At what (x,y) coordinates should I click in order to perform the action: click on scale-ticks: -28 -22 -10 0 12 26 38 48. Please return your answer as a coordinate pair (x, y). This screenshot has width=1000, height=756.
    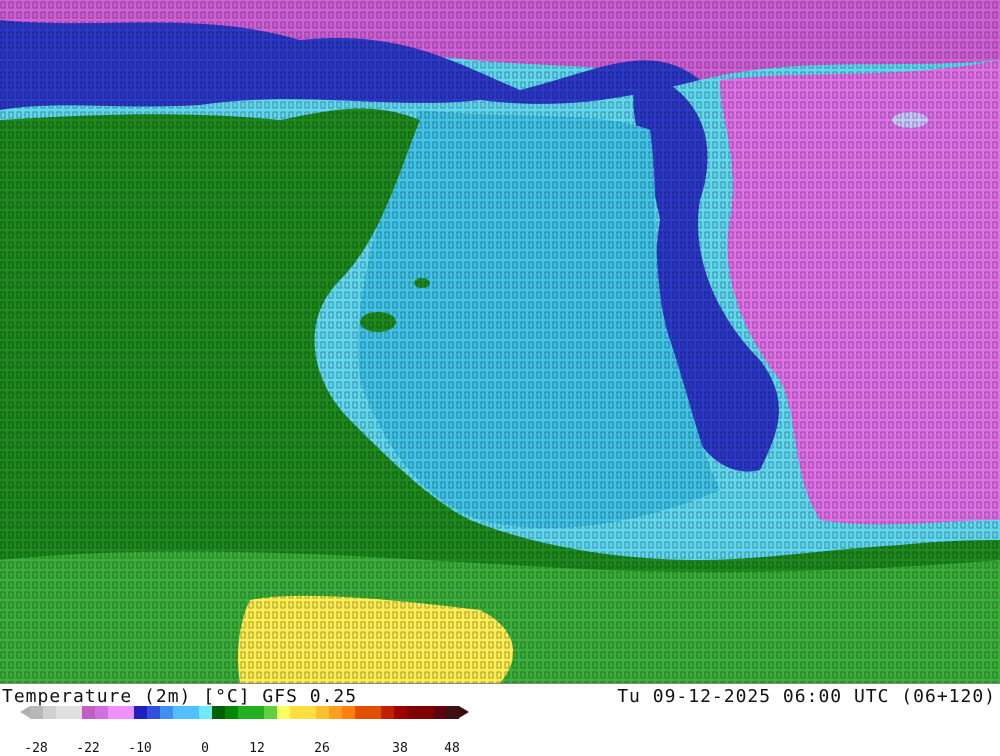
    Looking at the image, I should click on (260, 748).